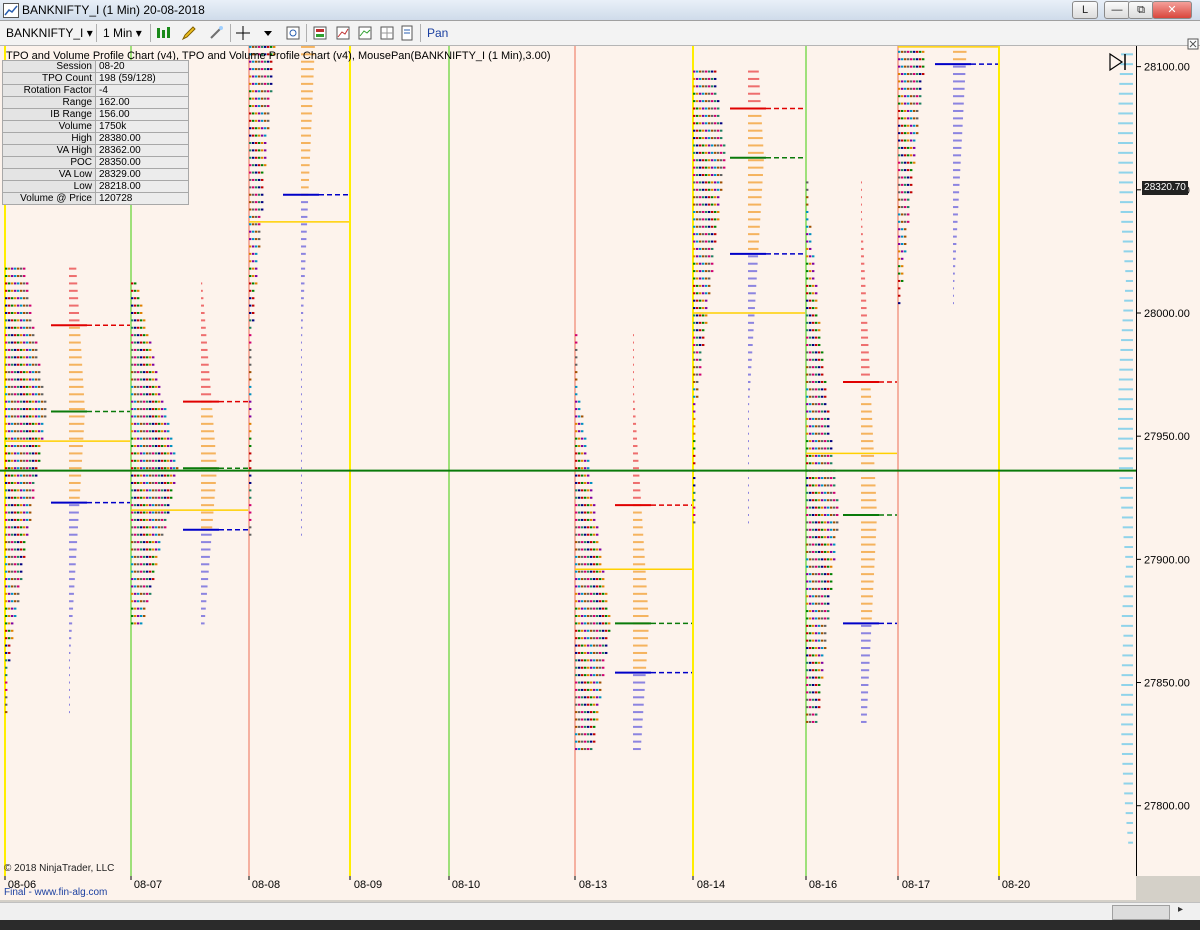 The height and width of the screenshot is (930, 1200). Describe the element at coordinates (1117, 10) in the screenshot. I see `minimize-button: —` at that location.